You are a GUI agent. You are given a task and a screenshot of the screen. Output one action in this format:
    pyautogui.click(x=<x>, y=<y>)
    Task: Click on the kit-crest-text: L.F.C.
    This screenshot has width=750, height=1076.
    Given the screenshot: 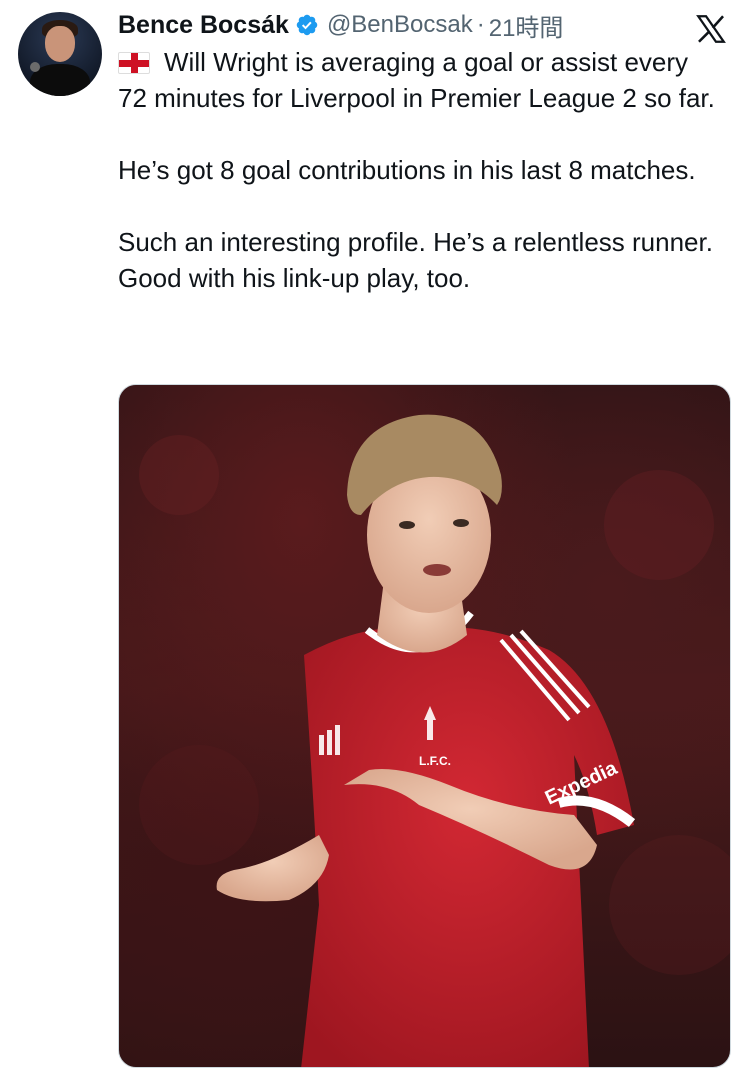 What is the action you would take?
    pyautogui.click(x=435, y=761)
    